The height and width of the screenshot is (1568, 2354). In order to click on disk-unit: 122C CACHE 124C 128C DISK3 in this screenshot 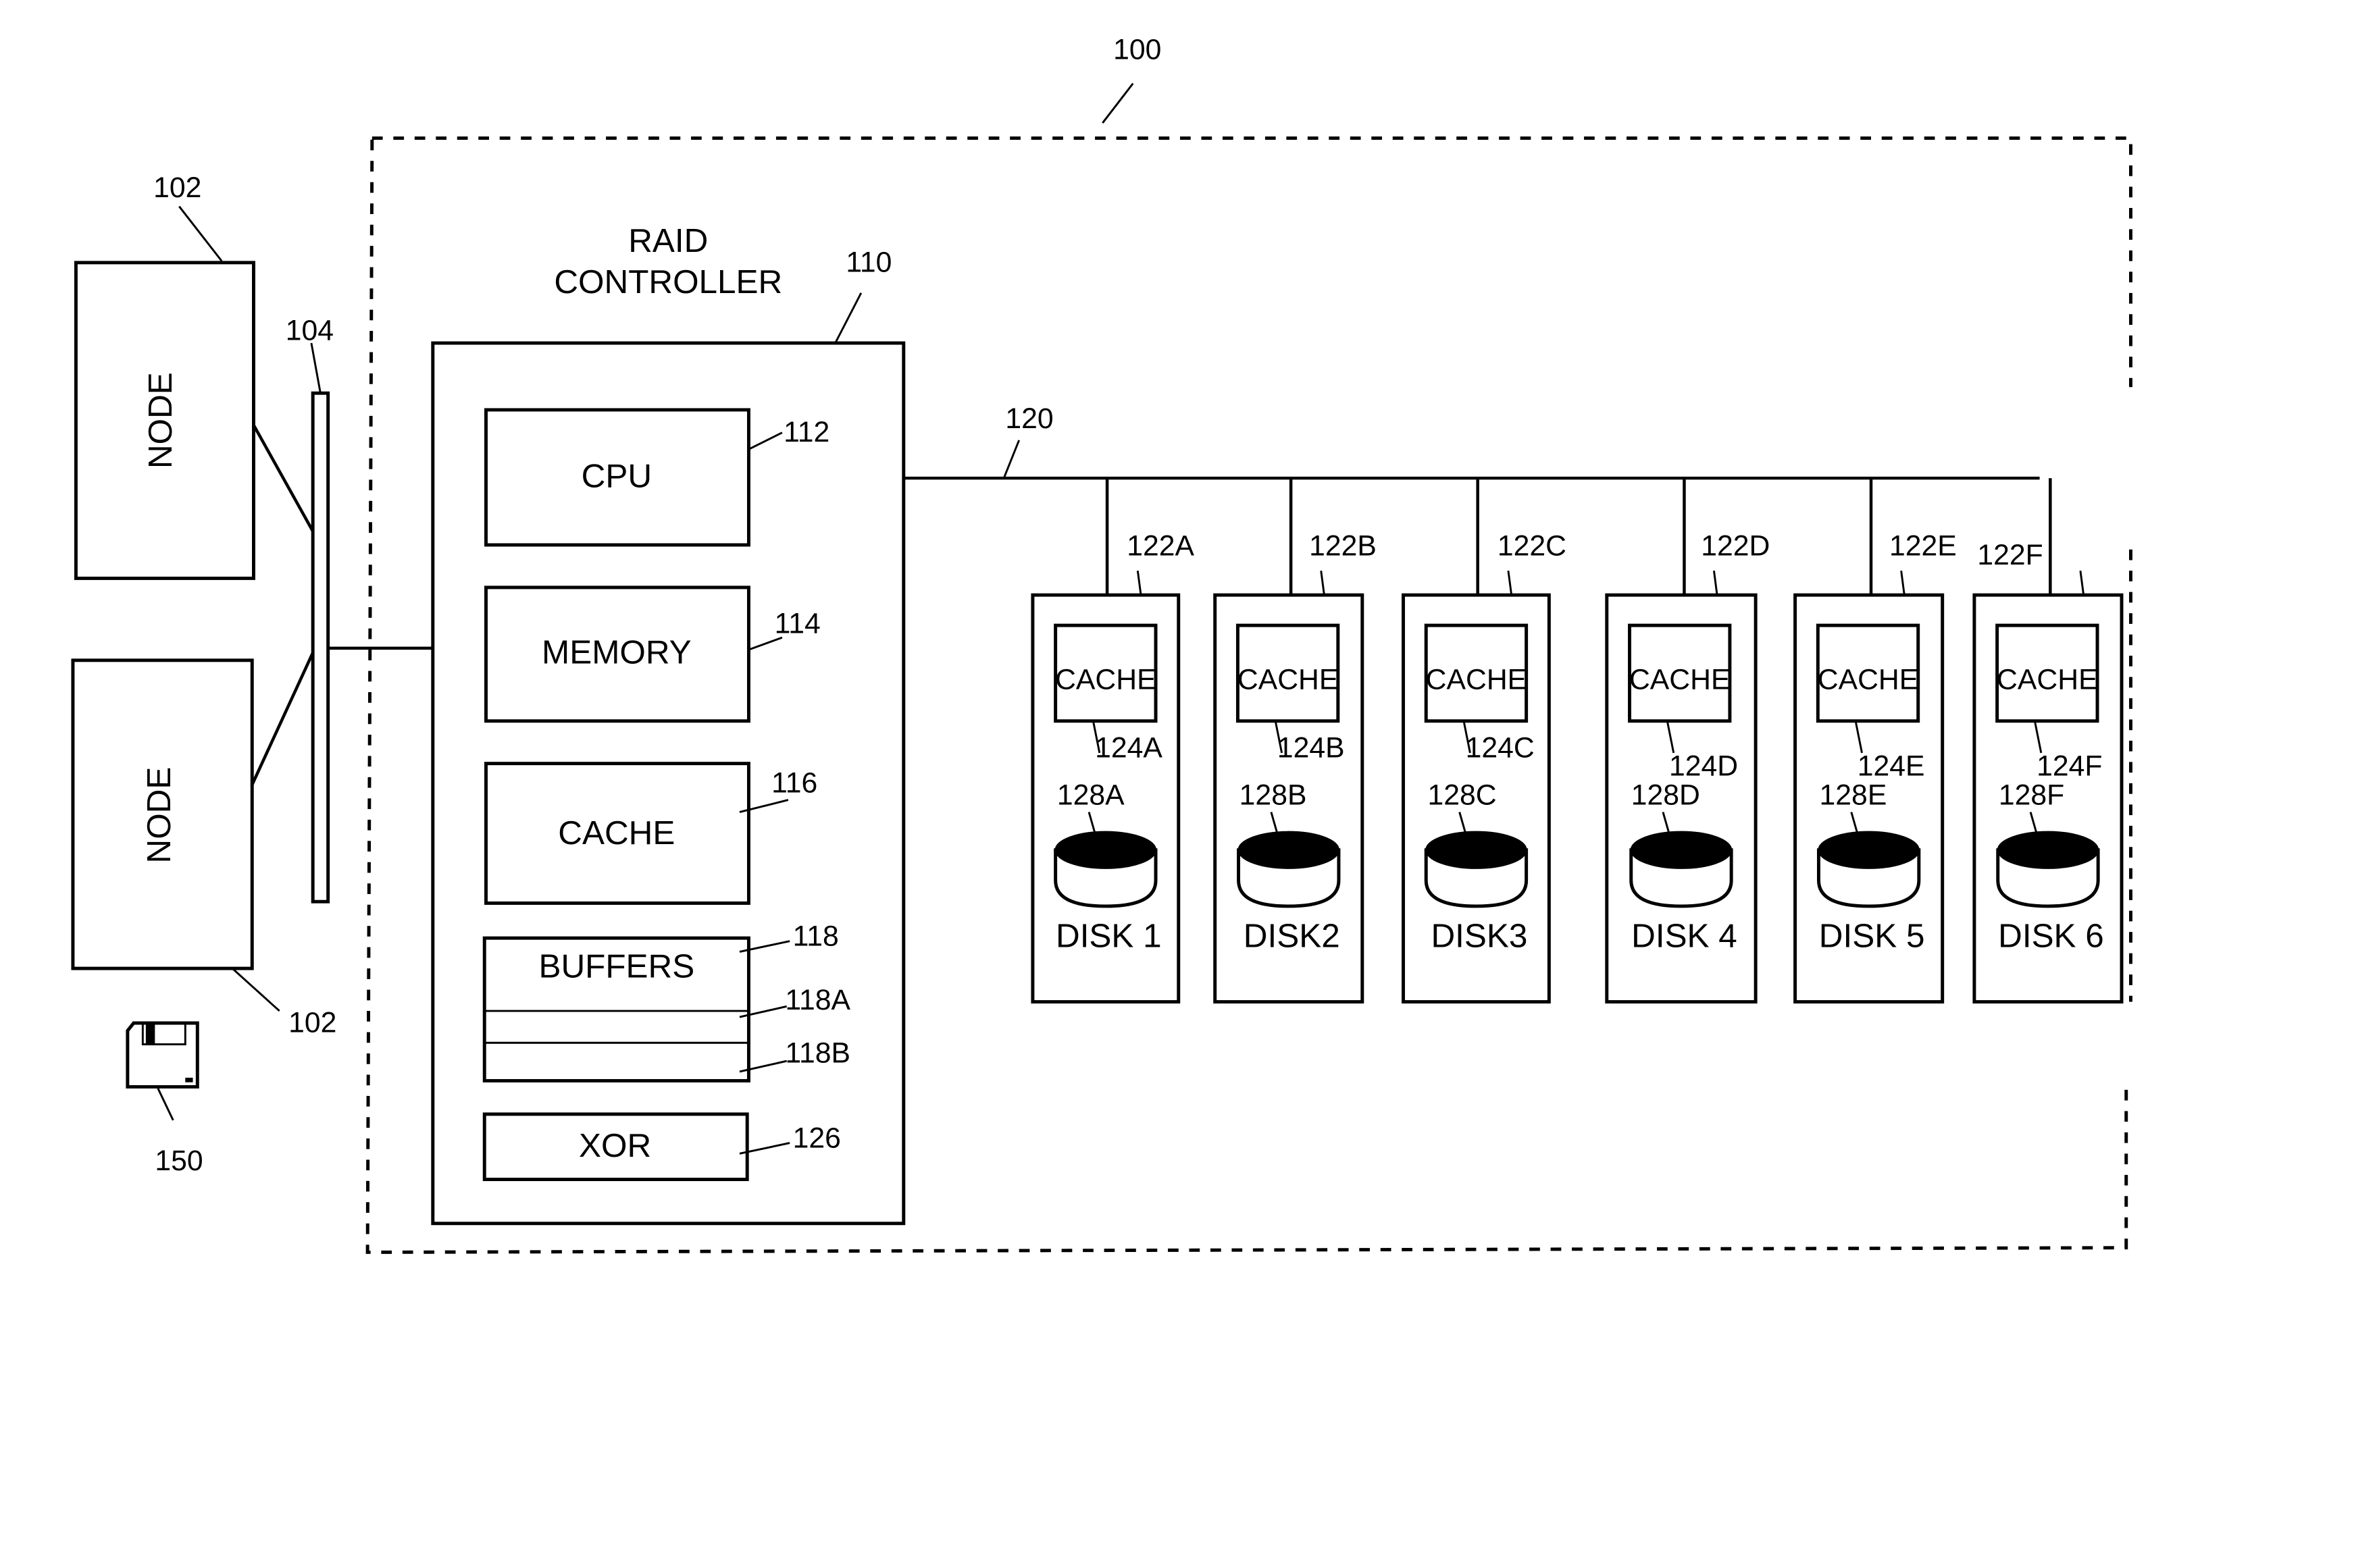, I will do `click(1484, 741)`.